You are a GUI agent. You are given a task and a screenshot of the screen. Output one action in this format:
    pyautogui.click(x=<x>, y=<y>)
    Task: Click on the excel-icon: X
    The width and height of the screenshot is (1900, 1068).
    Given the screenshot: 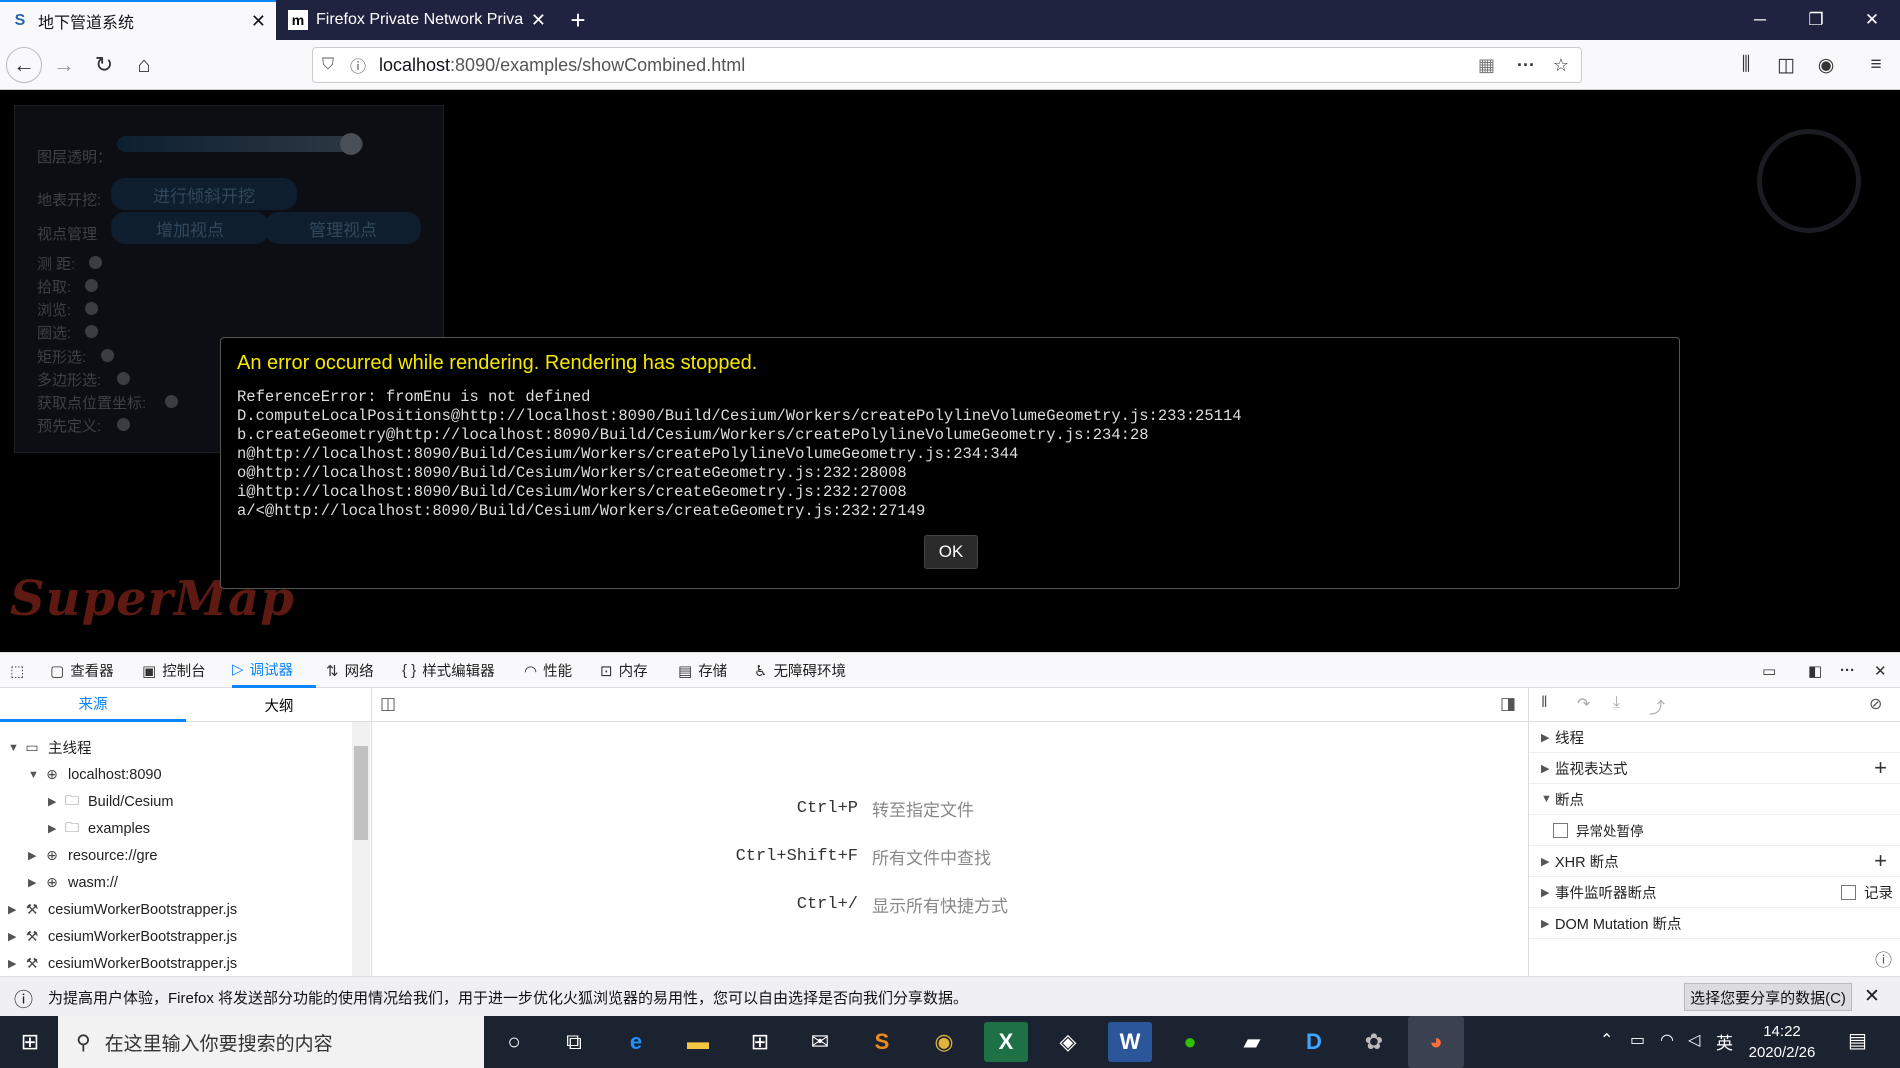 What is the action you would take?
    pyautogui.click(x=1006, y=1042)
    